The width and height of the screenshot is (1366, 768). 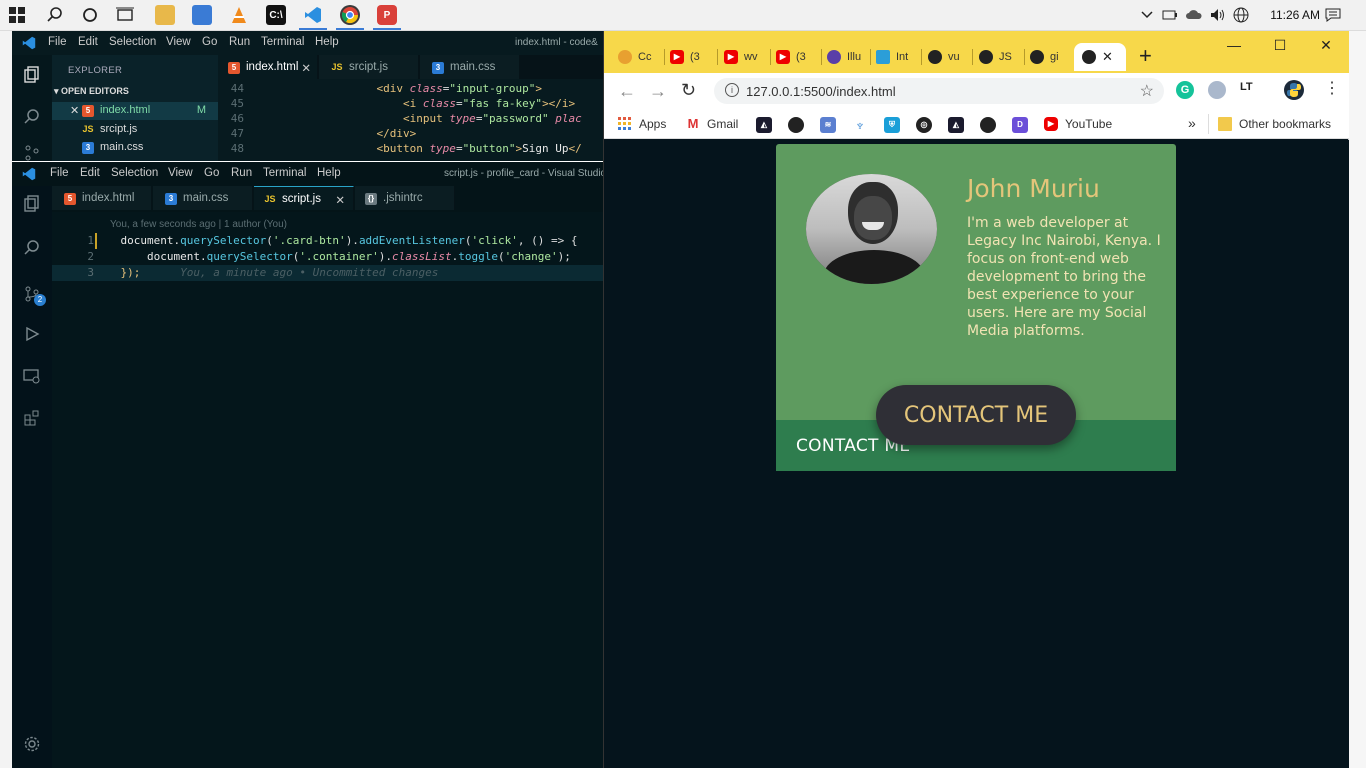 I want to click on settings-gear-icon, so click(x=32, y=744).